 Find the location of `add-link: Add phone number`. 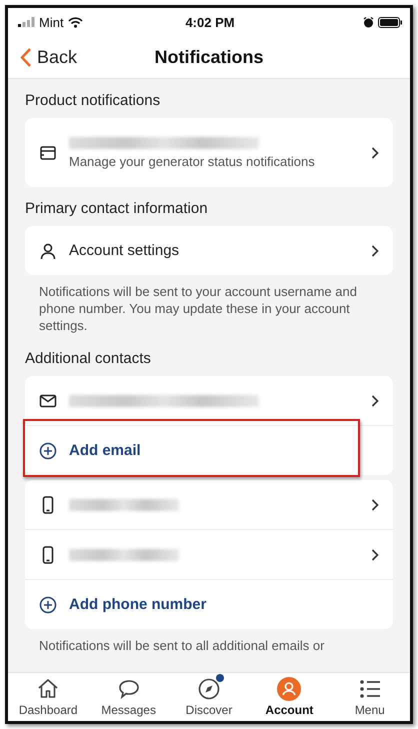

add-link: Add phone number is located at coordinates (137, 604).